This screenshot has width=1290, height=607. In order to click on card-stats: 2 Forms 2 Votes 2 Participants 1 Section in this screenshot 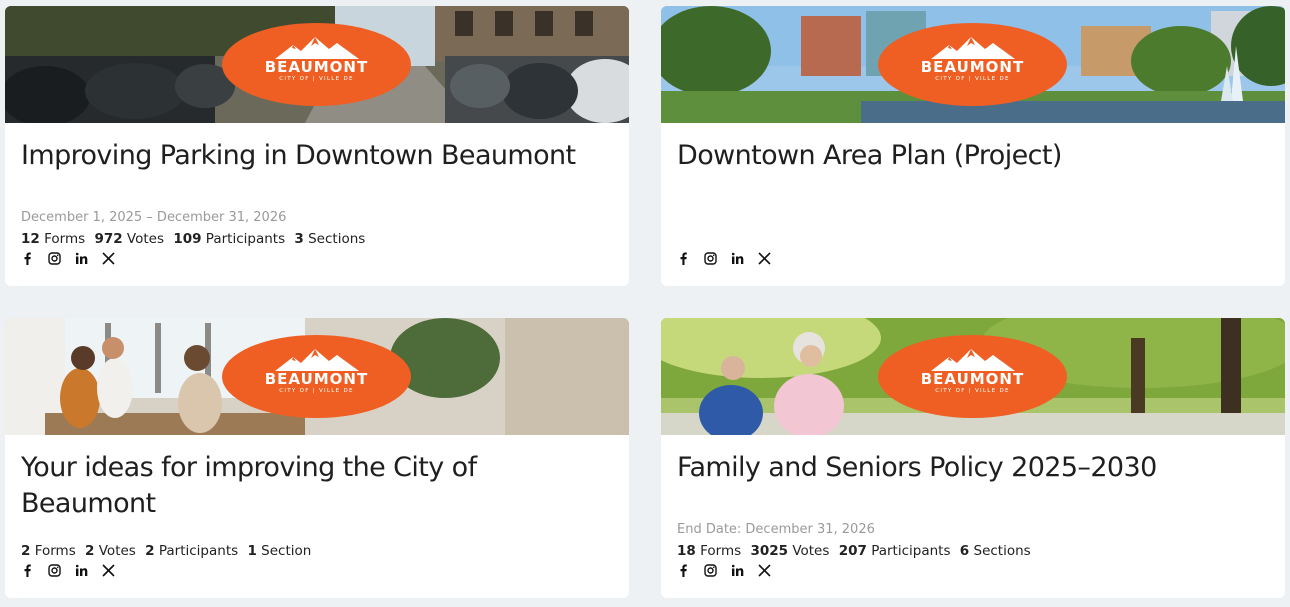, I will do `click(168, 551)`.